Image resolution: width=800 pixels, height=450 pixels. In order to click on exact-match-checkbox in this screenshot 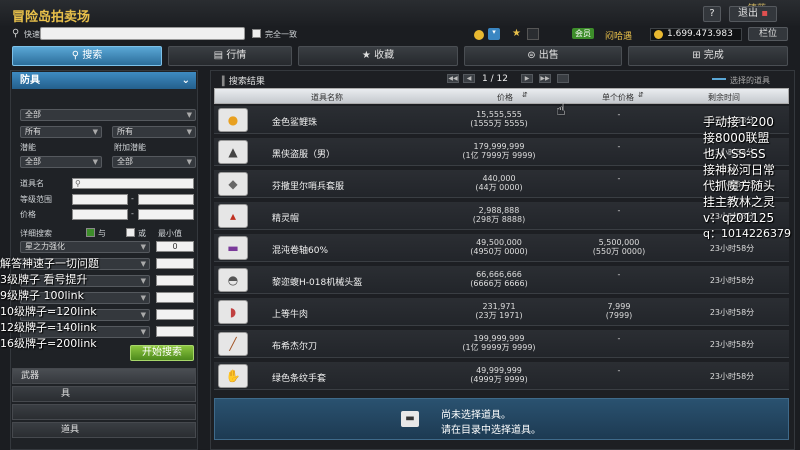, I will do `click(256, 33)`.